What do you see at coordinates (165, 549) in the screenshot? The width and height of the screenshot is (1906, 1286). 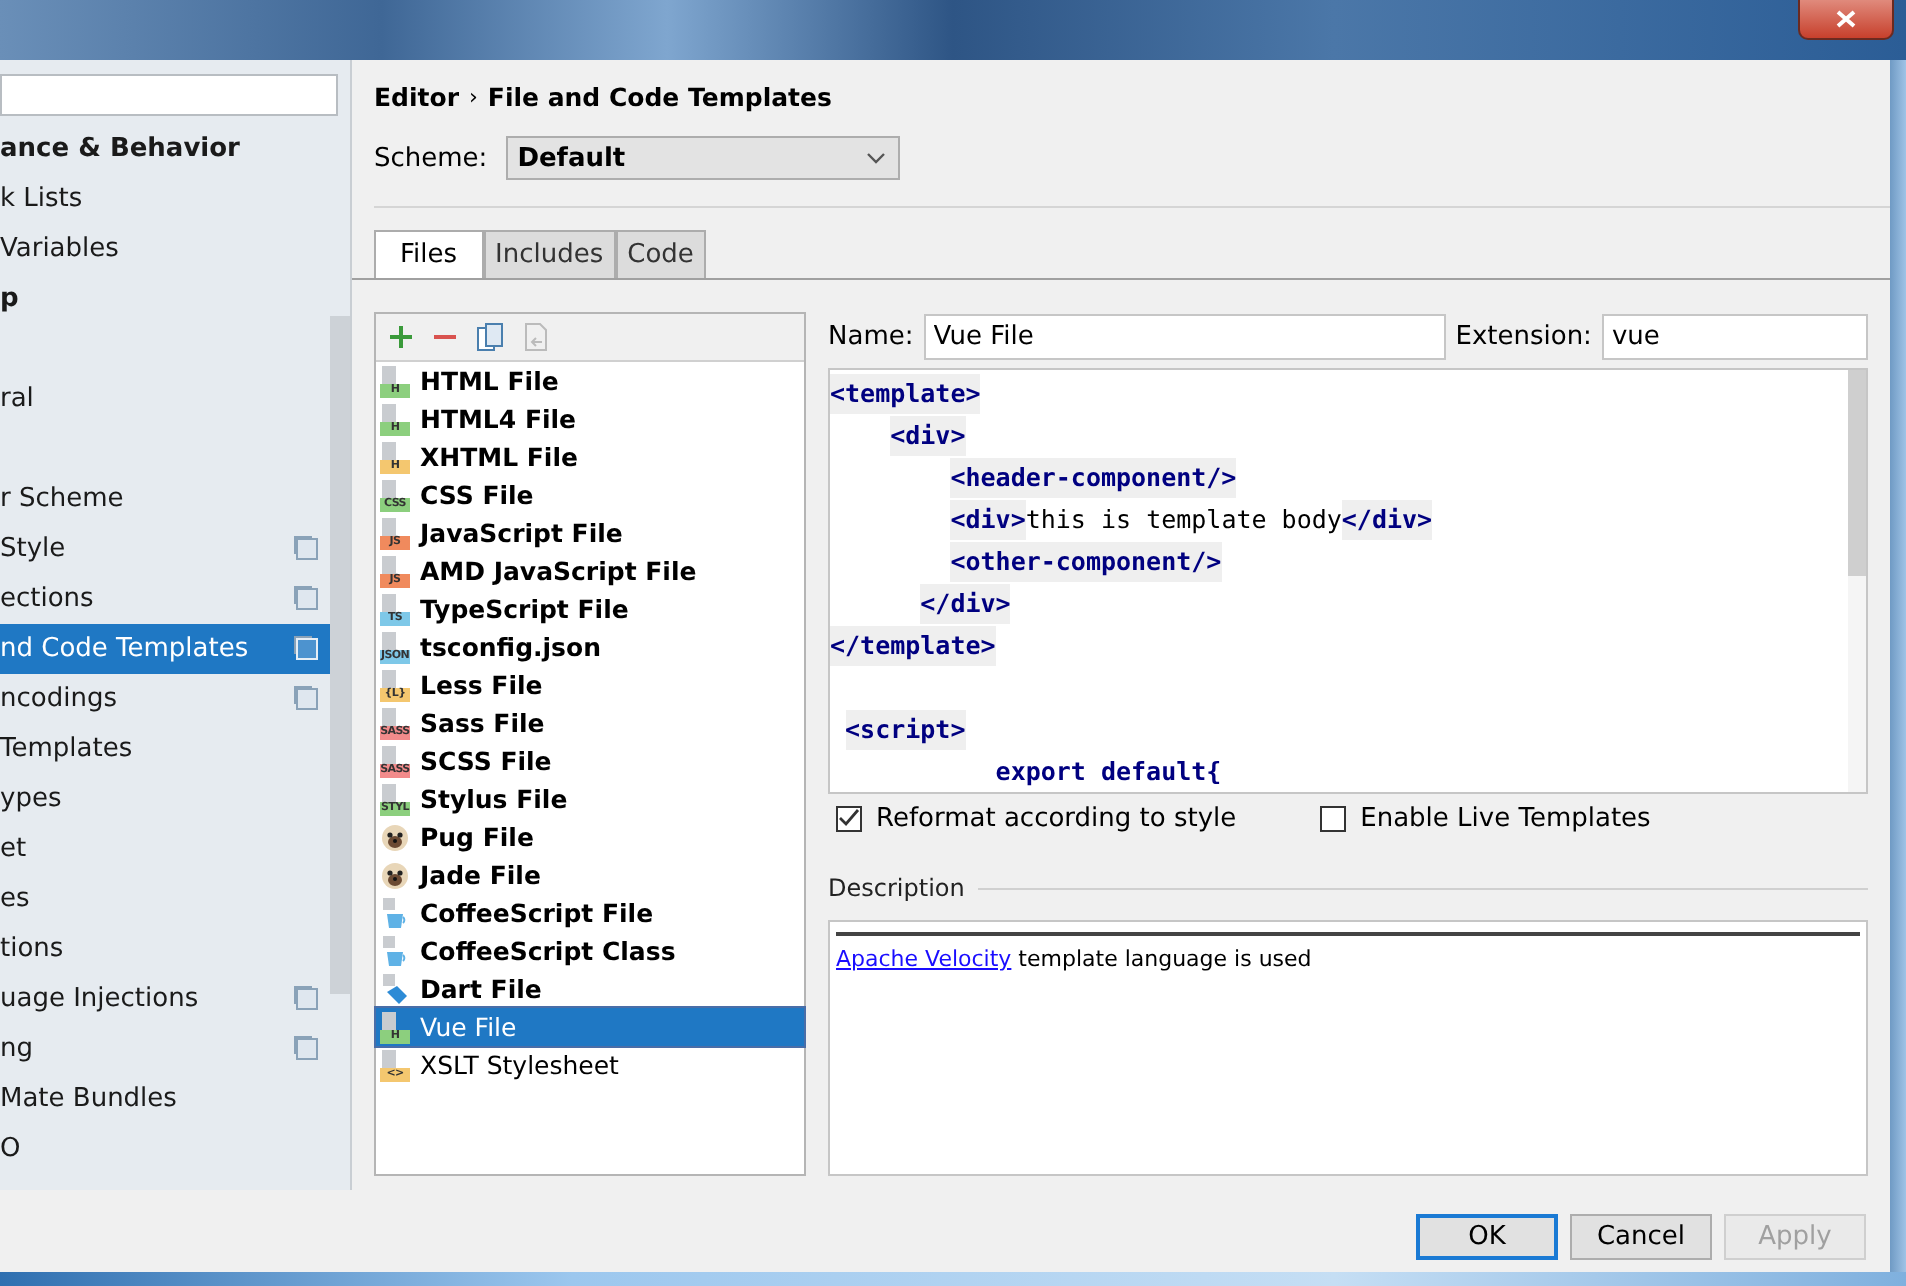 I see `sidebar-item: Style` at bounding box center [165, 549].